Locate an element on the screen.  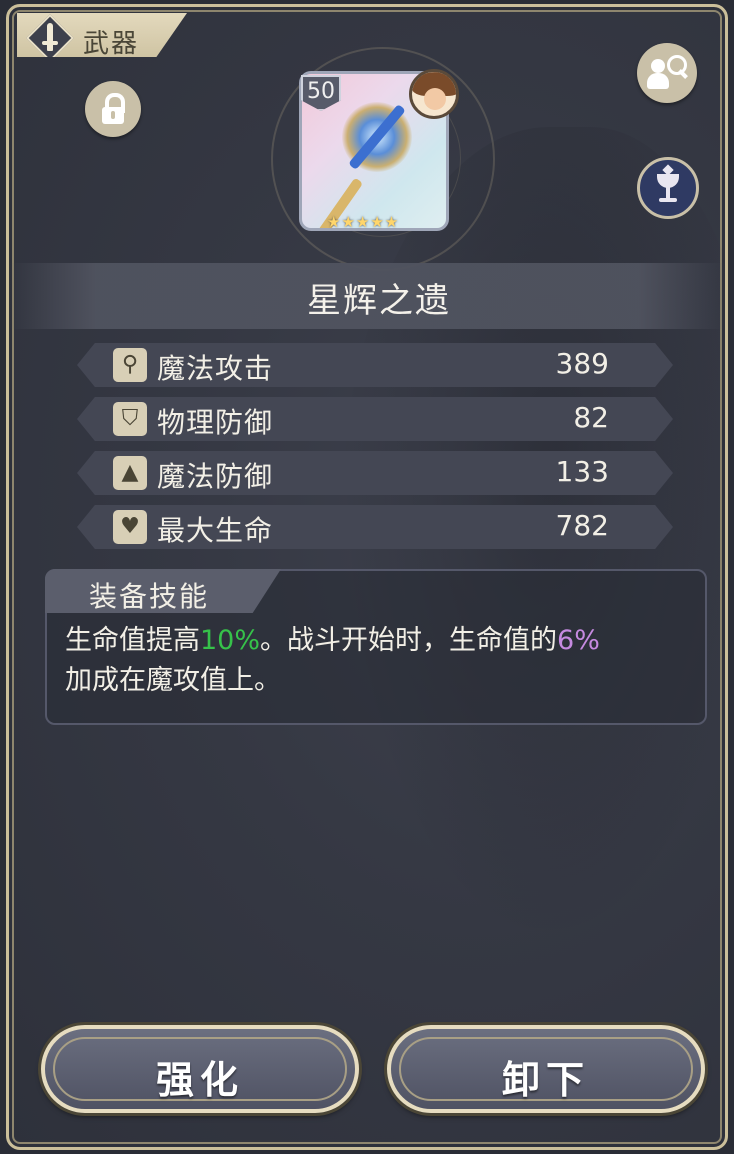
enhance-button: 强化 is located at coordinates (200, 1069).